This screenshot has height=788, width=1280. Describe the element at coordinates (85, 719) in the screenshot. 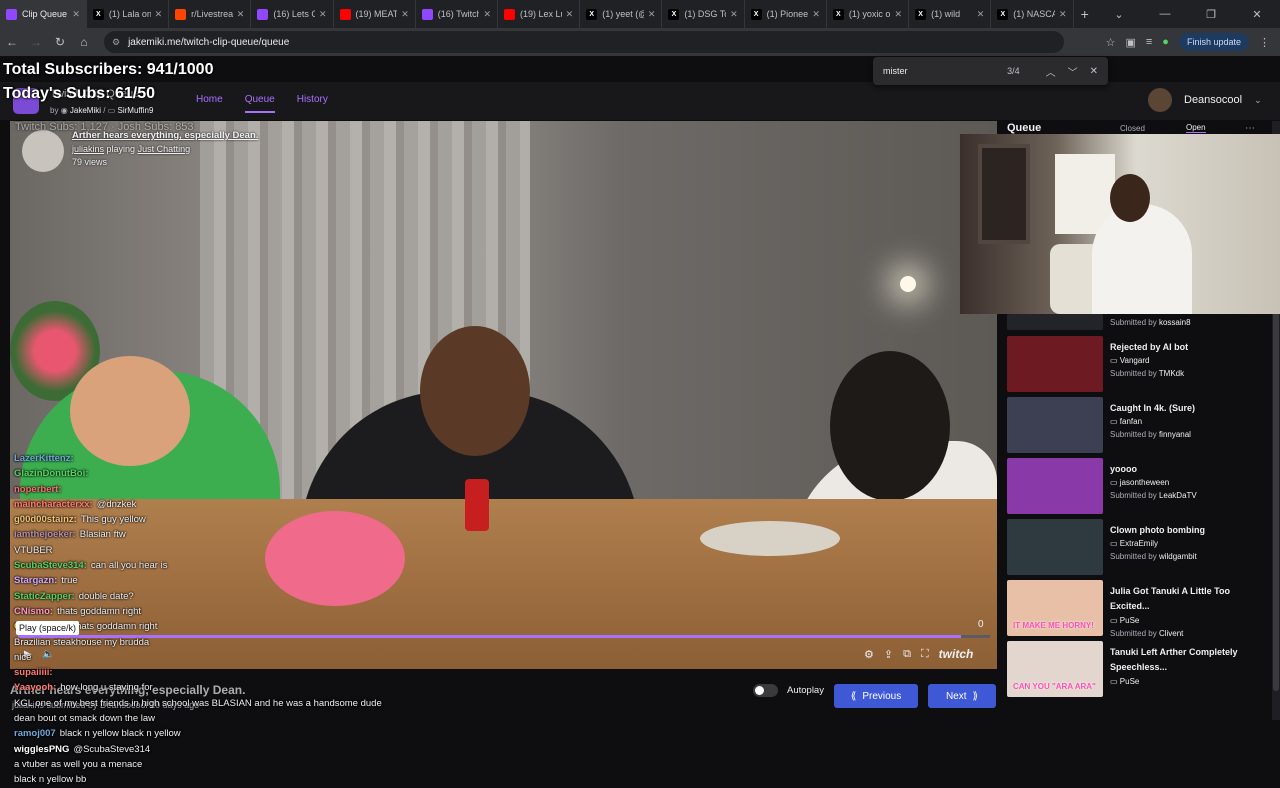

I see `chat-text: dean bout ot smack down the law` at that location.